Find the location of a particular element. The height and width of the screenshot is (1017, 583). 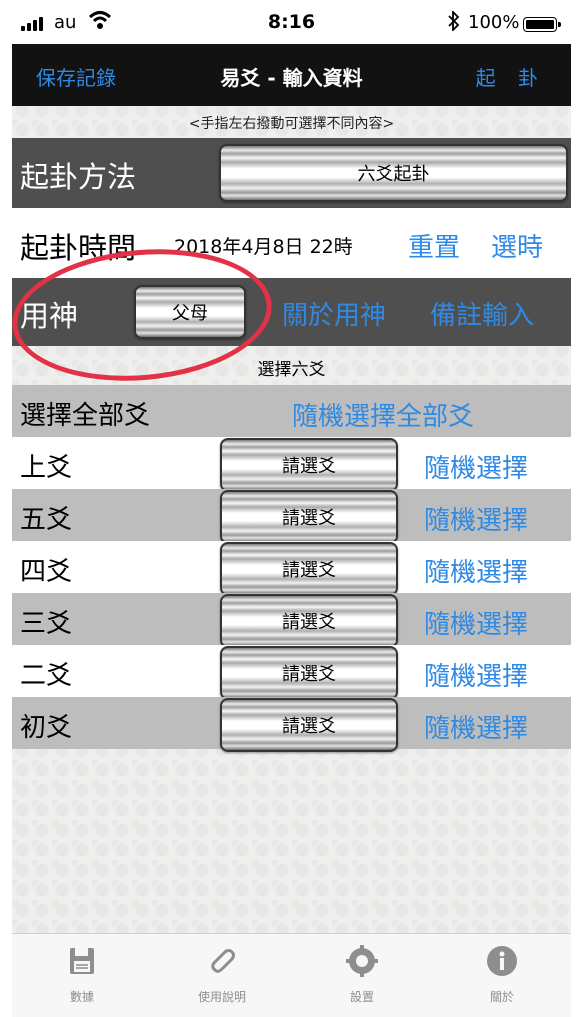

yongshen-row: 用神 父母 關於用神 備註輸入 is located at coordinates (291, 312).